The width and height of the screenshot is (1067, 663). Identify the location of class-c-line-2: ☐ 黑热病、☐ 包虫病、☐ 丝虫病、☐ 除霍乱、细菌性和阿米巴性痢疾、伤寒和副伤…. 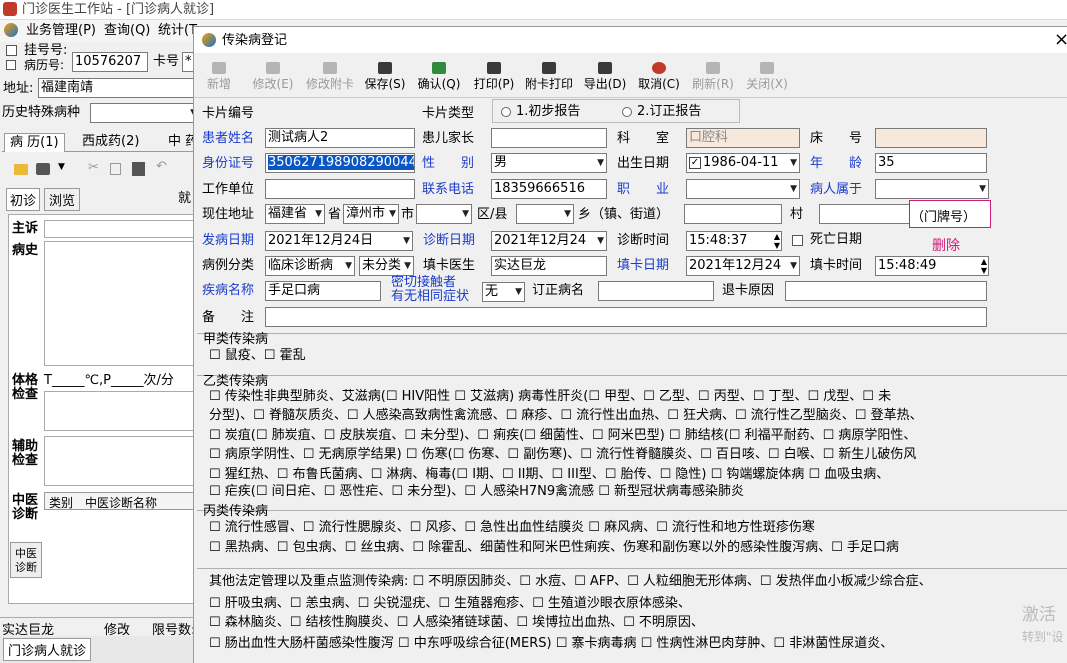
(554, 548).